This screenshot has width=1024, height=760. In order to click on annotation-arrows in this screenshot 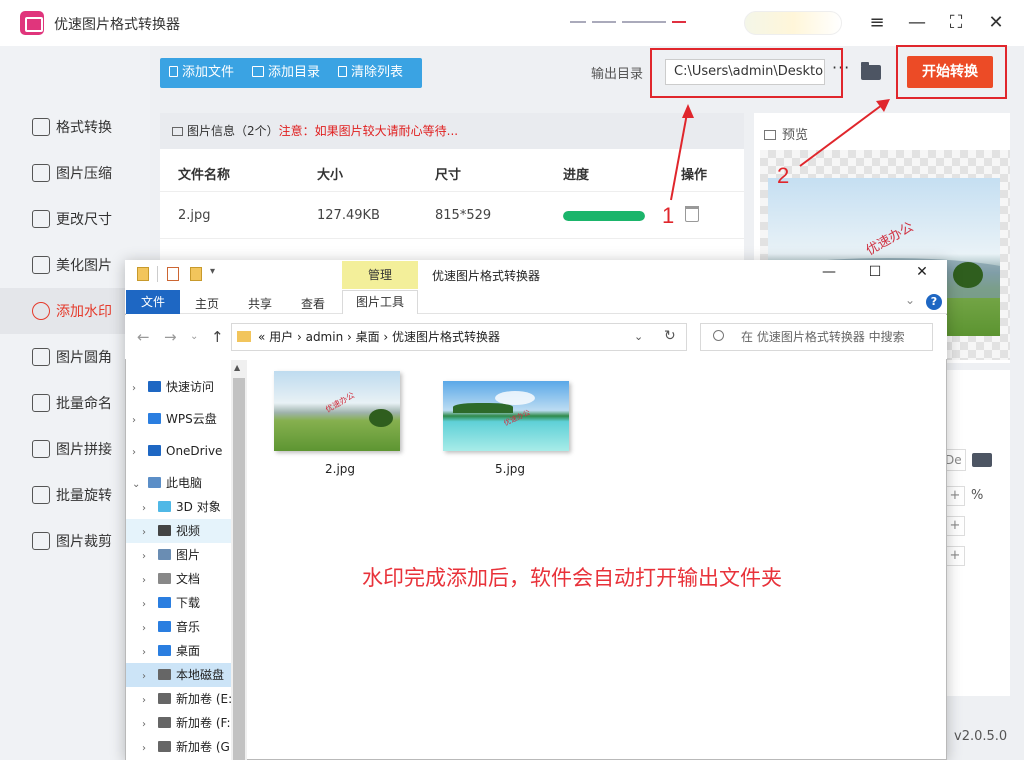, I will do `click(780, 150)`.